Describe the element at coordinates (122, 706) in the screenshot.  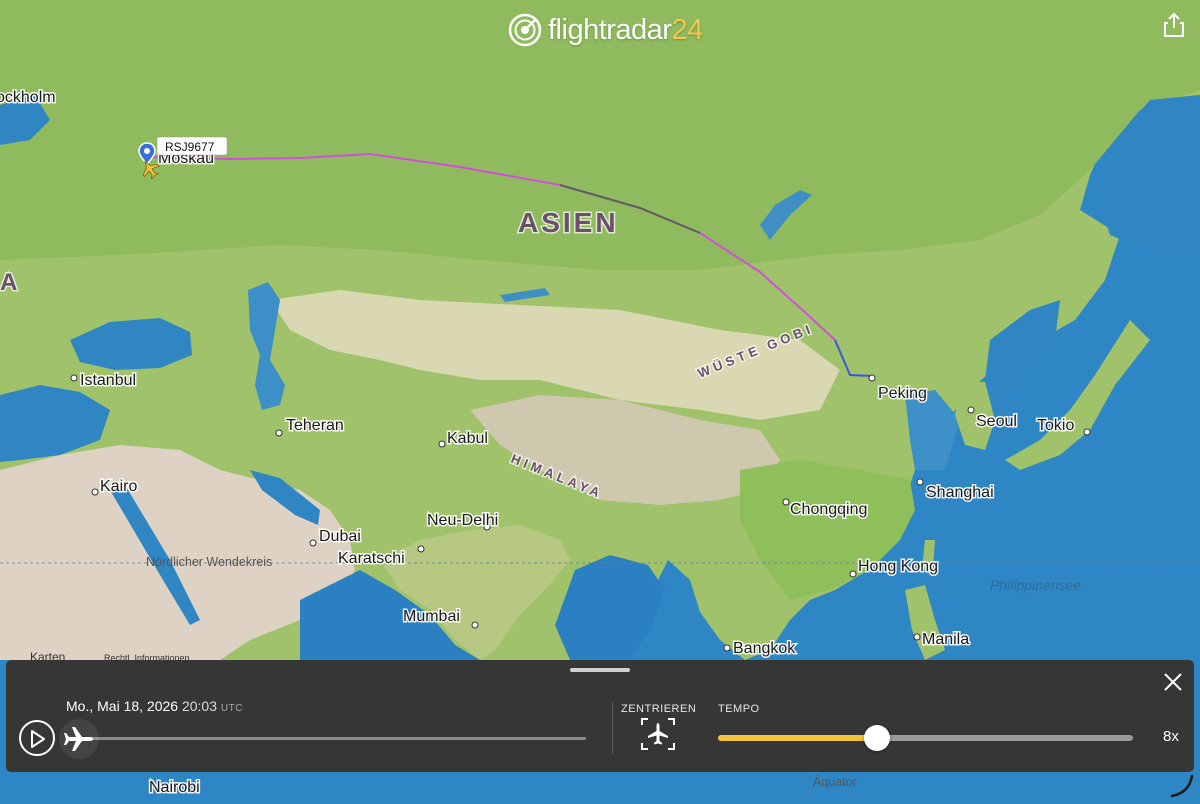
I see `playback-date: Mo., Mai 18, 2026` at that location.